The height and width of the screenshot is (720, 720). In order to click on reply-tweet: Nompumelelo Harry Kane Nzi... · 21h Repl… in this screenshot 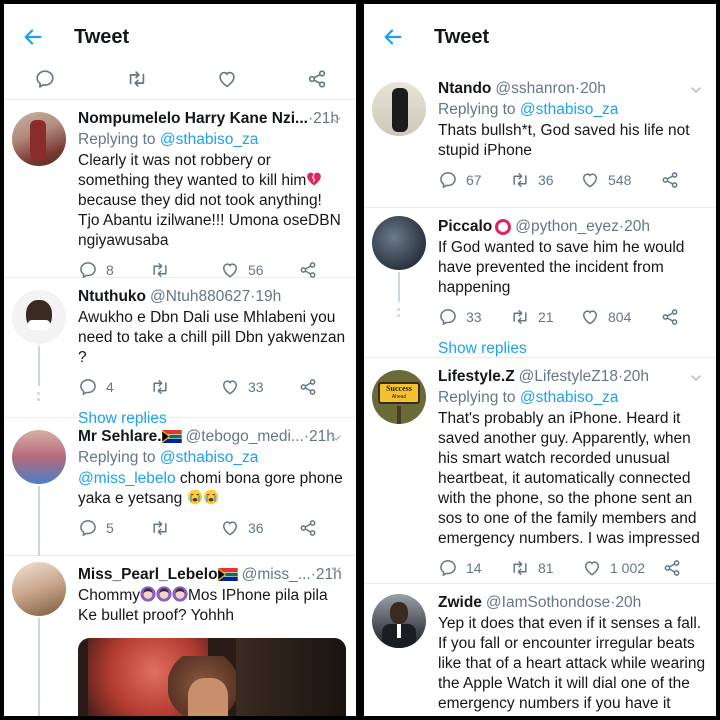, I will do `click(180, 189)`.